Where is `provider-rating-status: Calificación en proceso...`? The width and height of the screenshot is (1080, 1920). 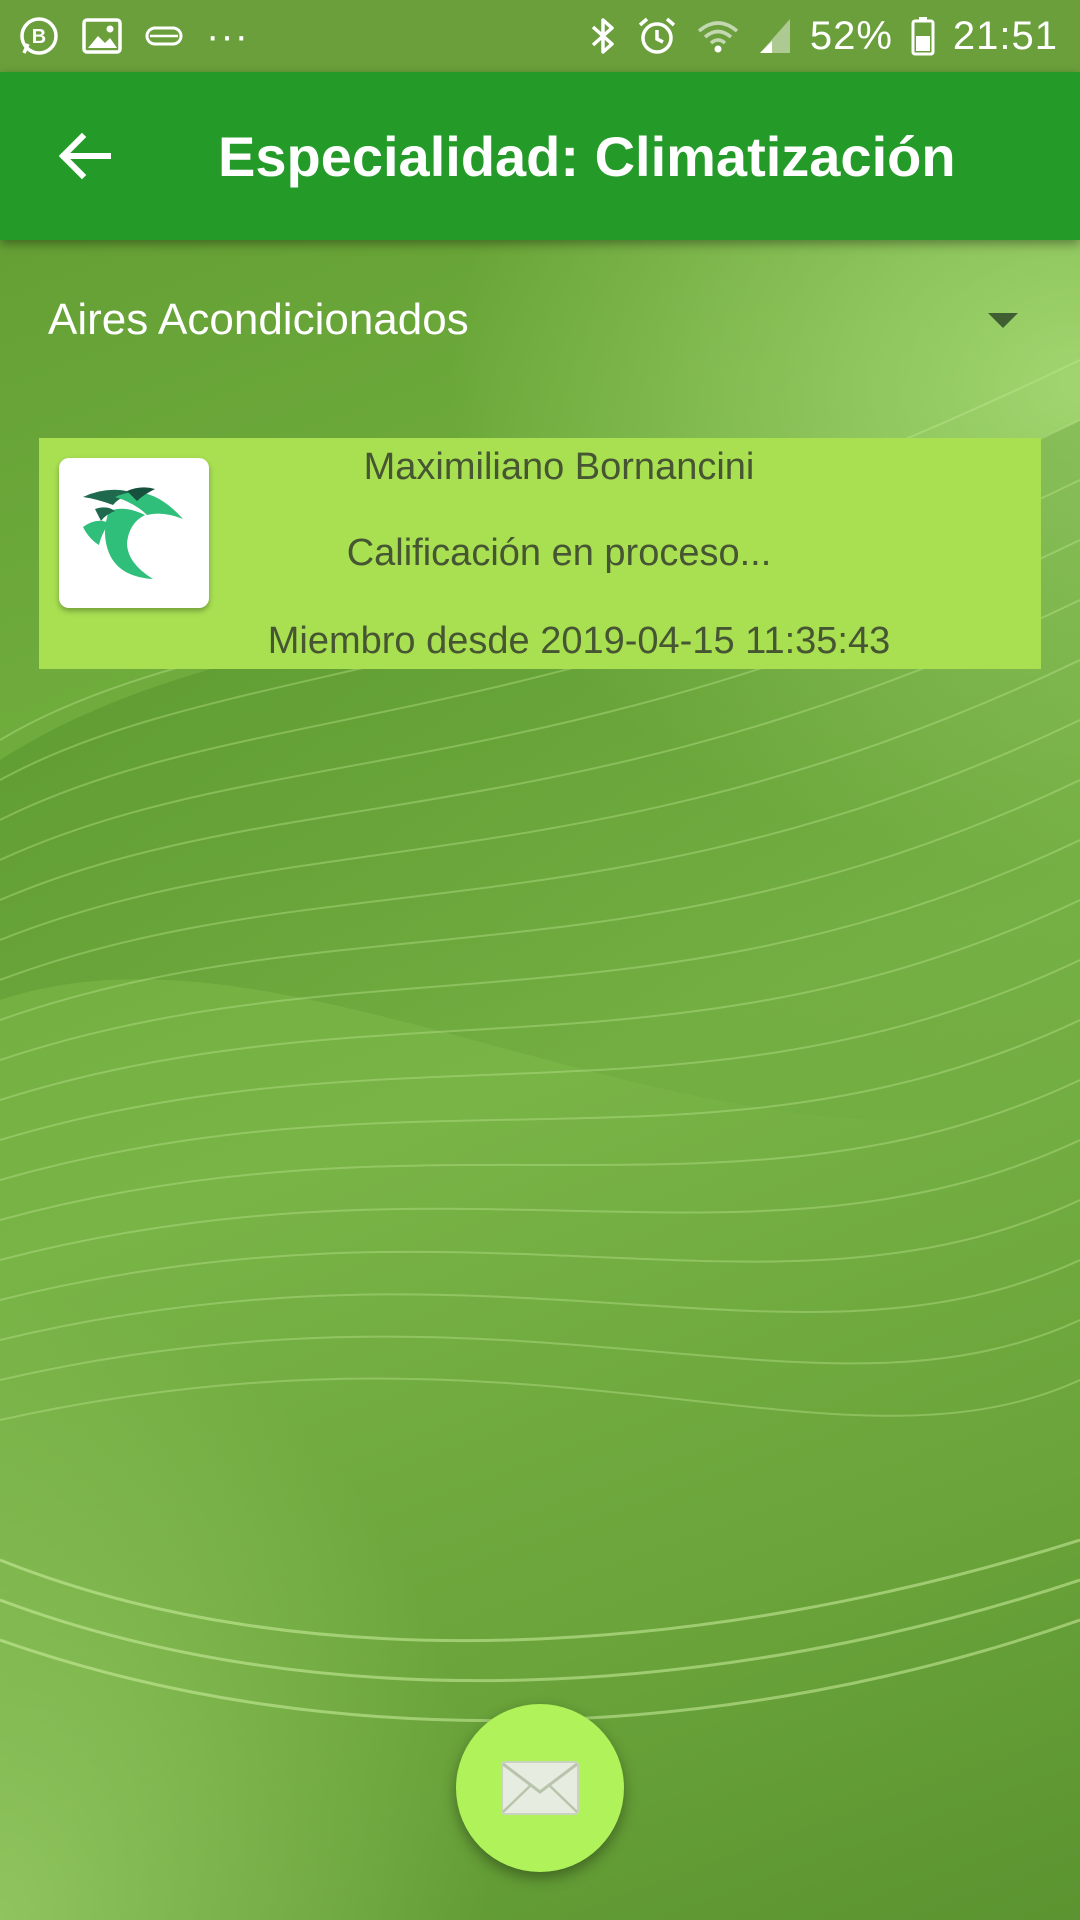
provider-rating-status: Calificación en proceso... is located at coordinates (559, 553).